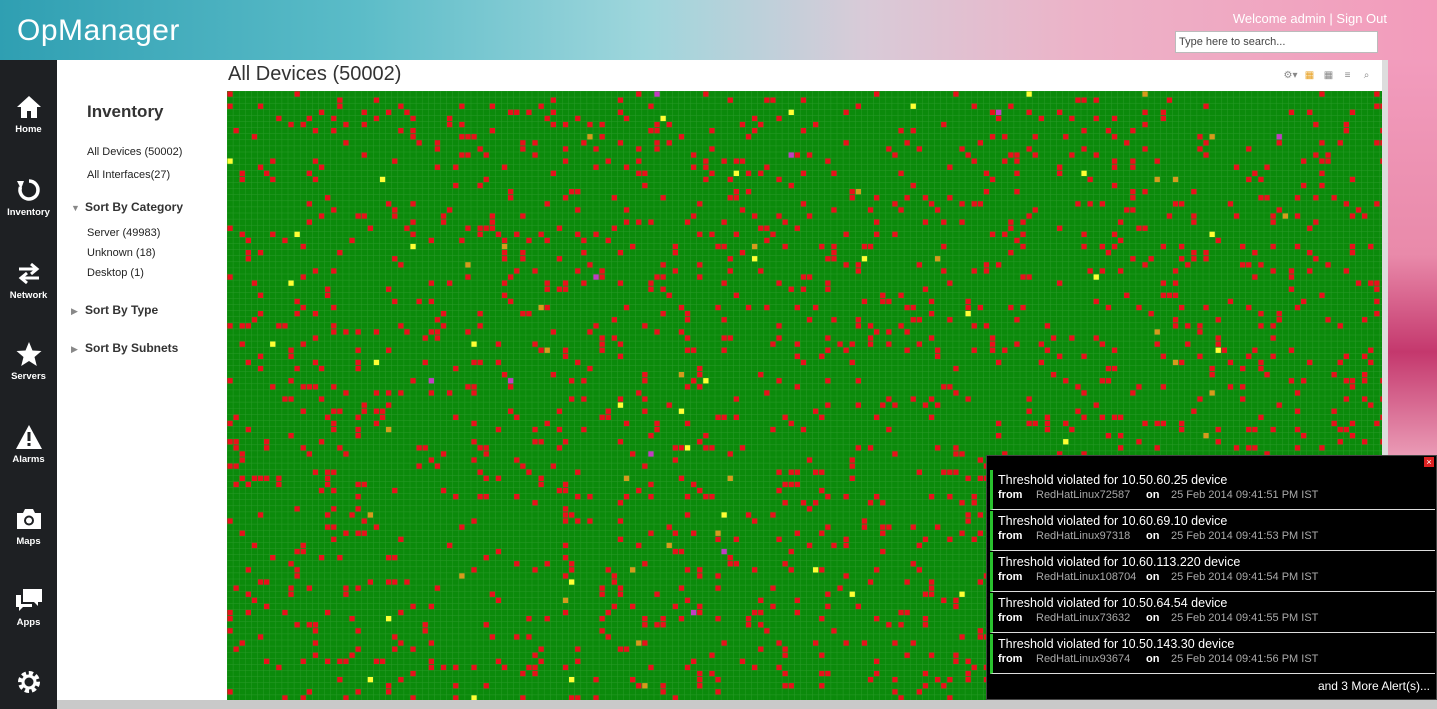 The height and width of the screenshot is (709, 1437). Describe the element at coordinates (1429, 462) in the screenshot. I see `close-icon: ×` at that location.